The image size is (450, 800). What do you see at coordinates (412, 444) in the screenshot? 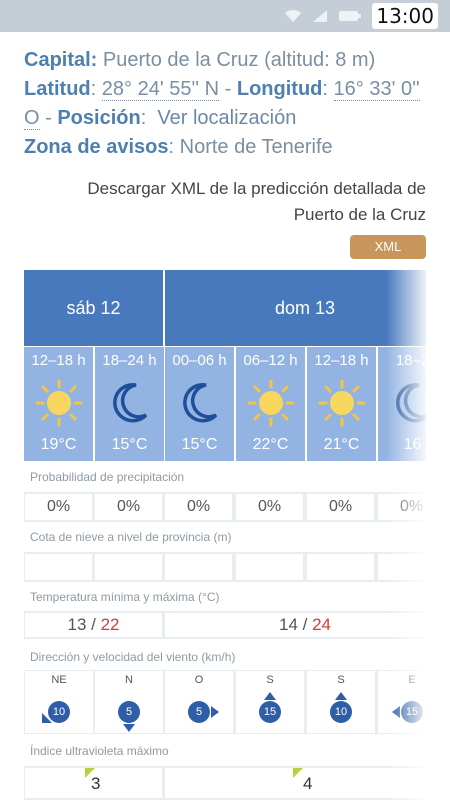
I see `slot-temp: 16` at bounding box center [412, 444].